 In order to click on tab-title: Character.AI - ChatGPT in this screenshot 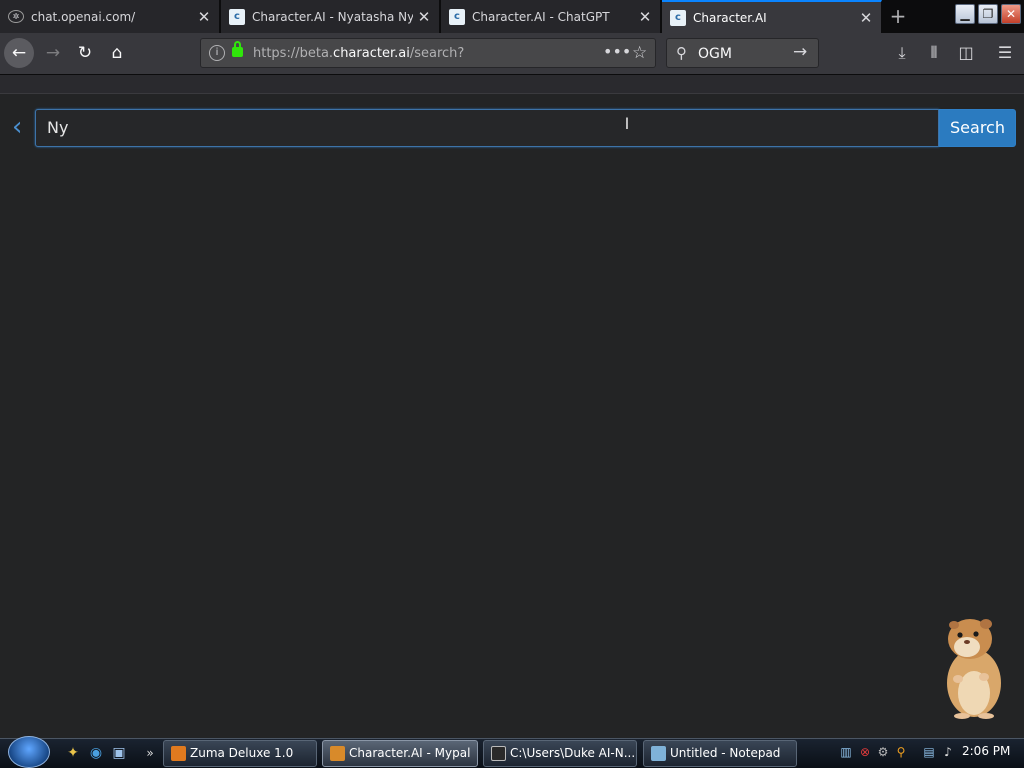, I will do `click(541, 16)`.